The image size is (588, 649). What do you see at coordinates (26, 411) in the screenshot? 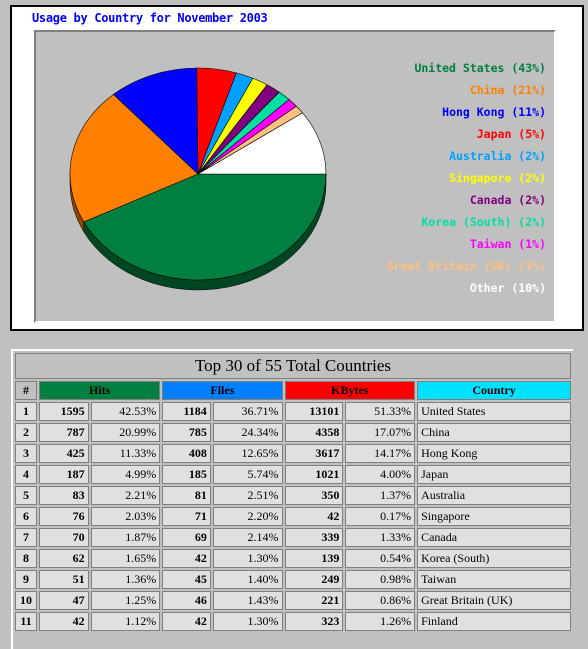
I see `row-rank: 1` at bounding box center [26, 411].